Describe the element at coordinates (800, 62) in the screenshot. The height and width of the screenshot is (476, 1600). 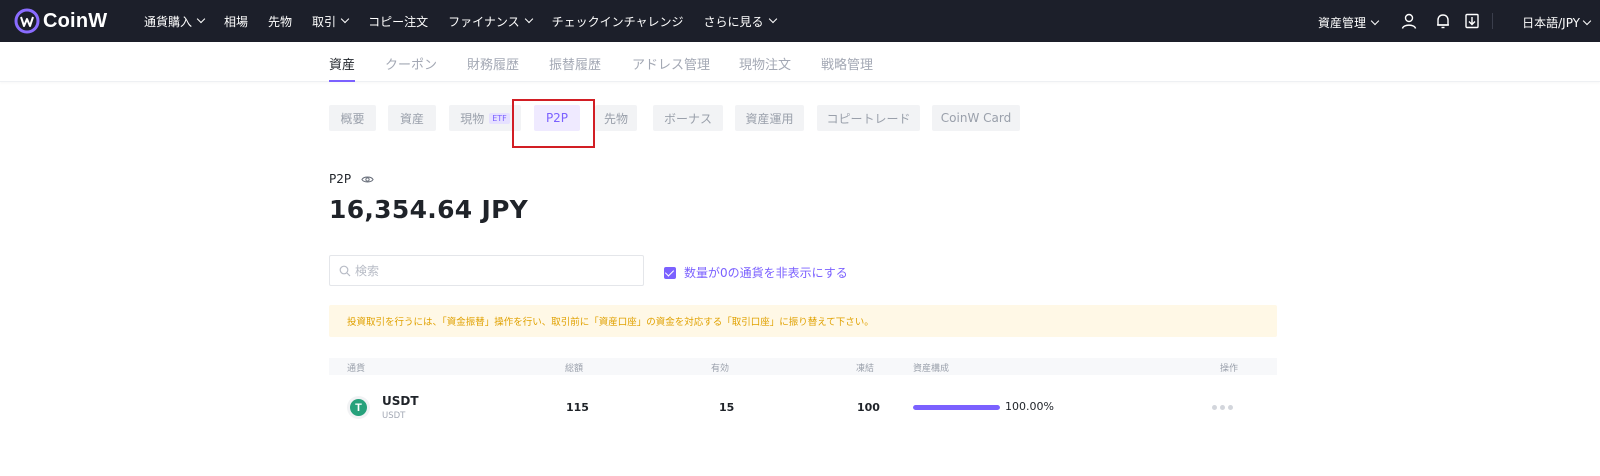
I see `asset-subtabs: 資産 クーポン 財務履歴 振替履歴 アドレス管理 現物注文 戦略管理` at that location.